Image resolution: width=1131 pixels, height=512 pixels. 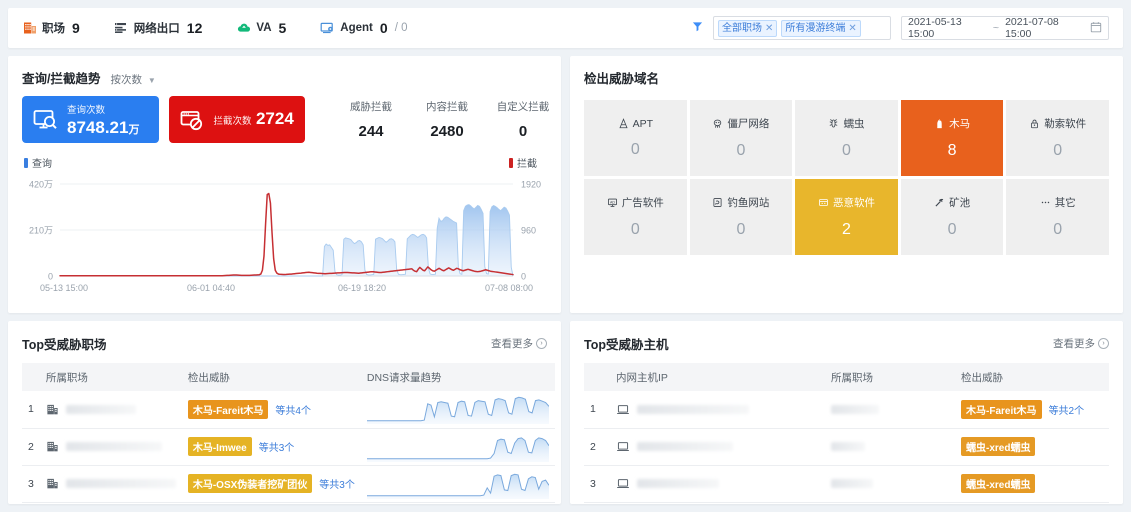 What do you see at coordinates (1081, 343) in the screenshot?
I see `top-hosts-view-more: 查看更多 ›` at bounding box center [1081, 343].